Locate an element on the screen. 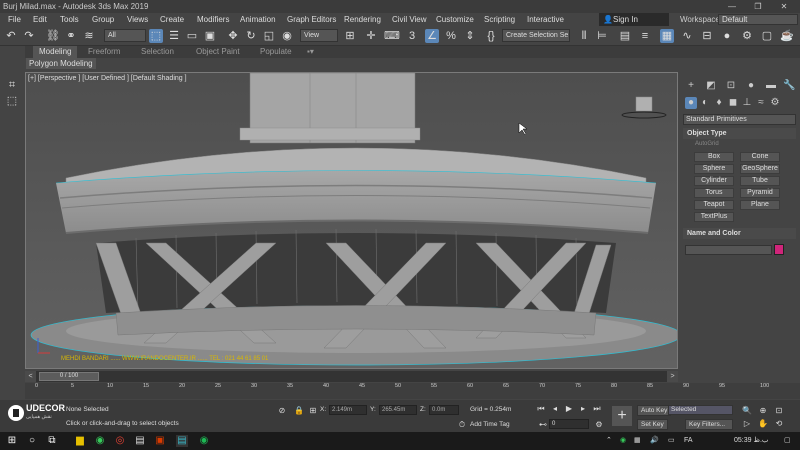  selected-set-dropdown: Selected is located at coordinates (700, 410).